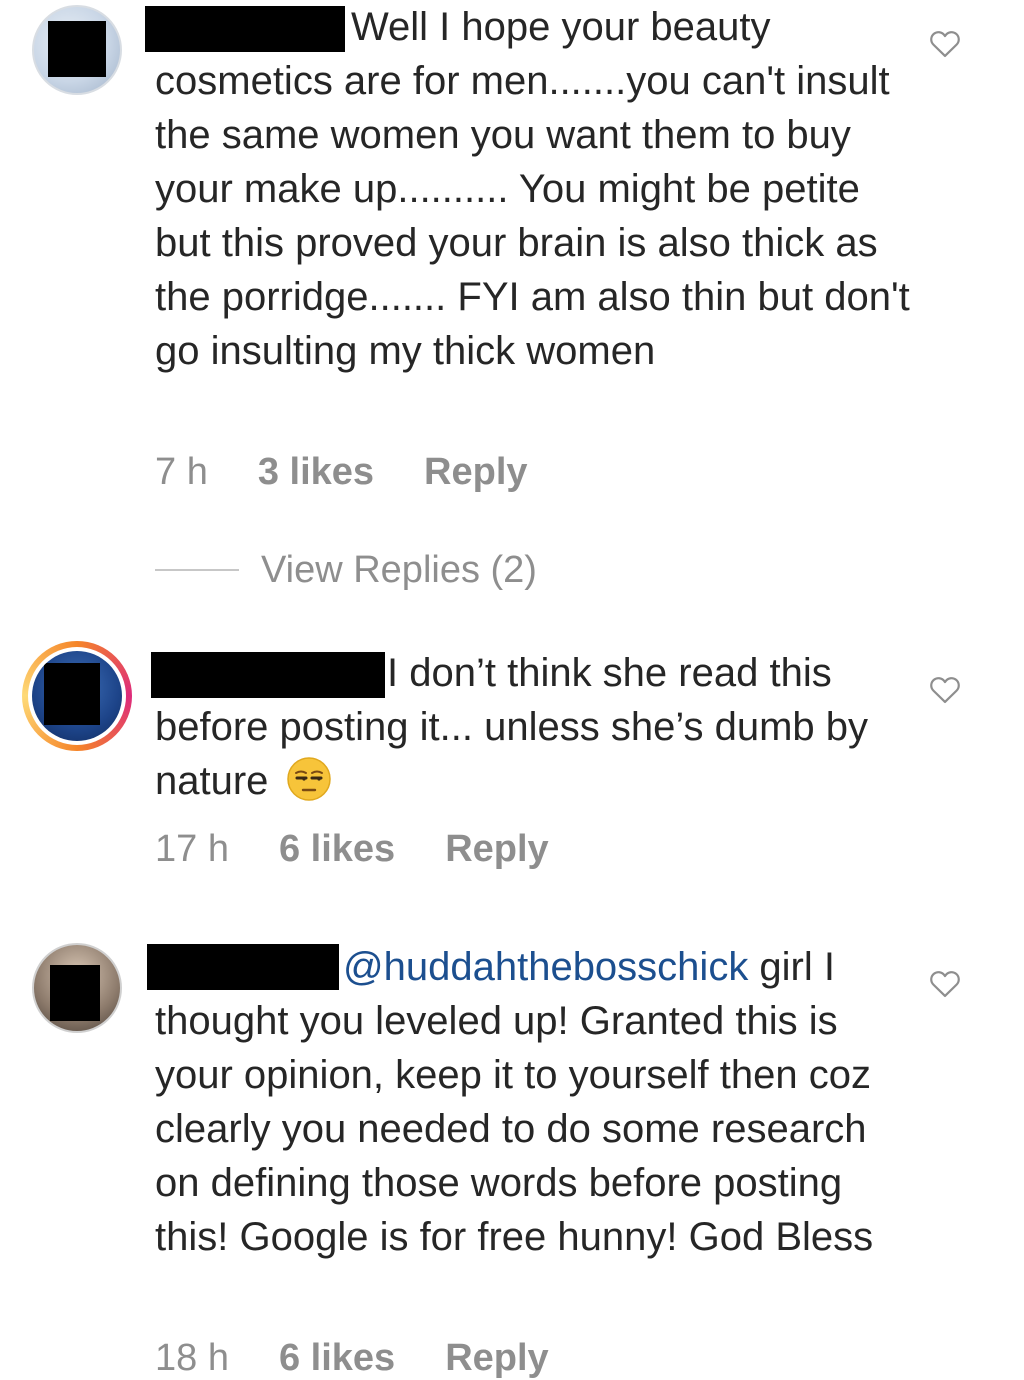  Describe the element at coordinates (192, 1358) in the screenshot. I see `timestamp: 18 h` at that location.